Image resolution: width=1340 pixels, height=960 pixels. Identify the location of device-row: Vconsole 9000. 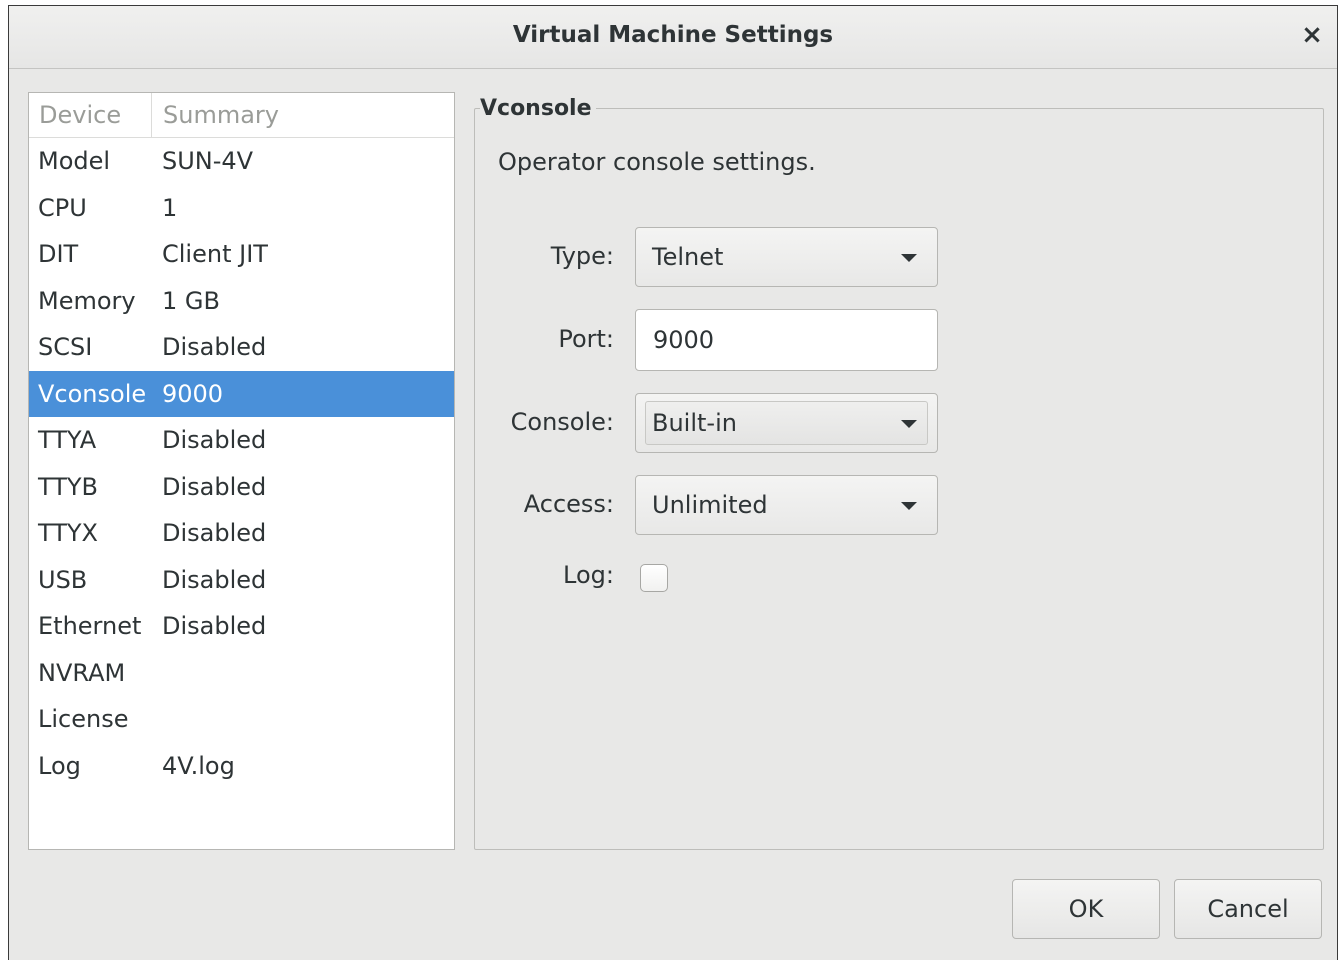
(241, 393).